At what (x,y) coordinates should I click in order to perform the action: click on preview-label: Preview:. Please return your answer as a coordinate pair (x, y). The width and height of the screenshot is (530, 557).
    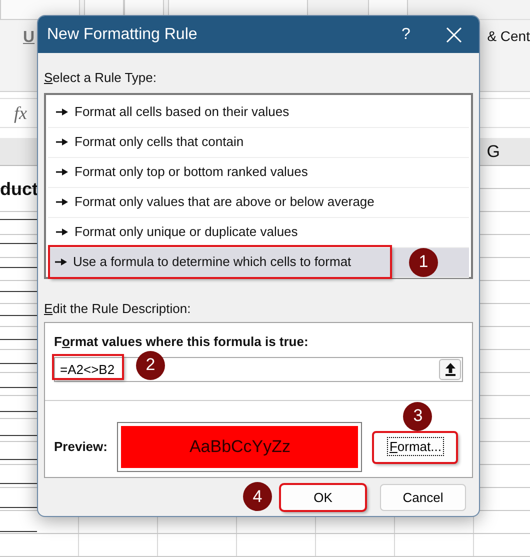
    Looking at the image, I should click on (81, 447).